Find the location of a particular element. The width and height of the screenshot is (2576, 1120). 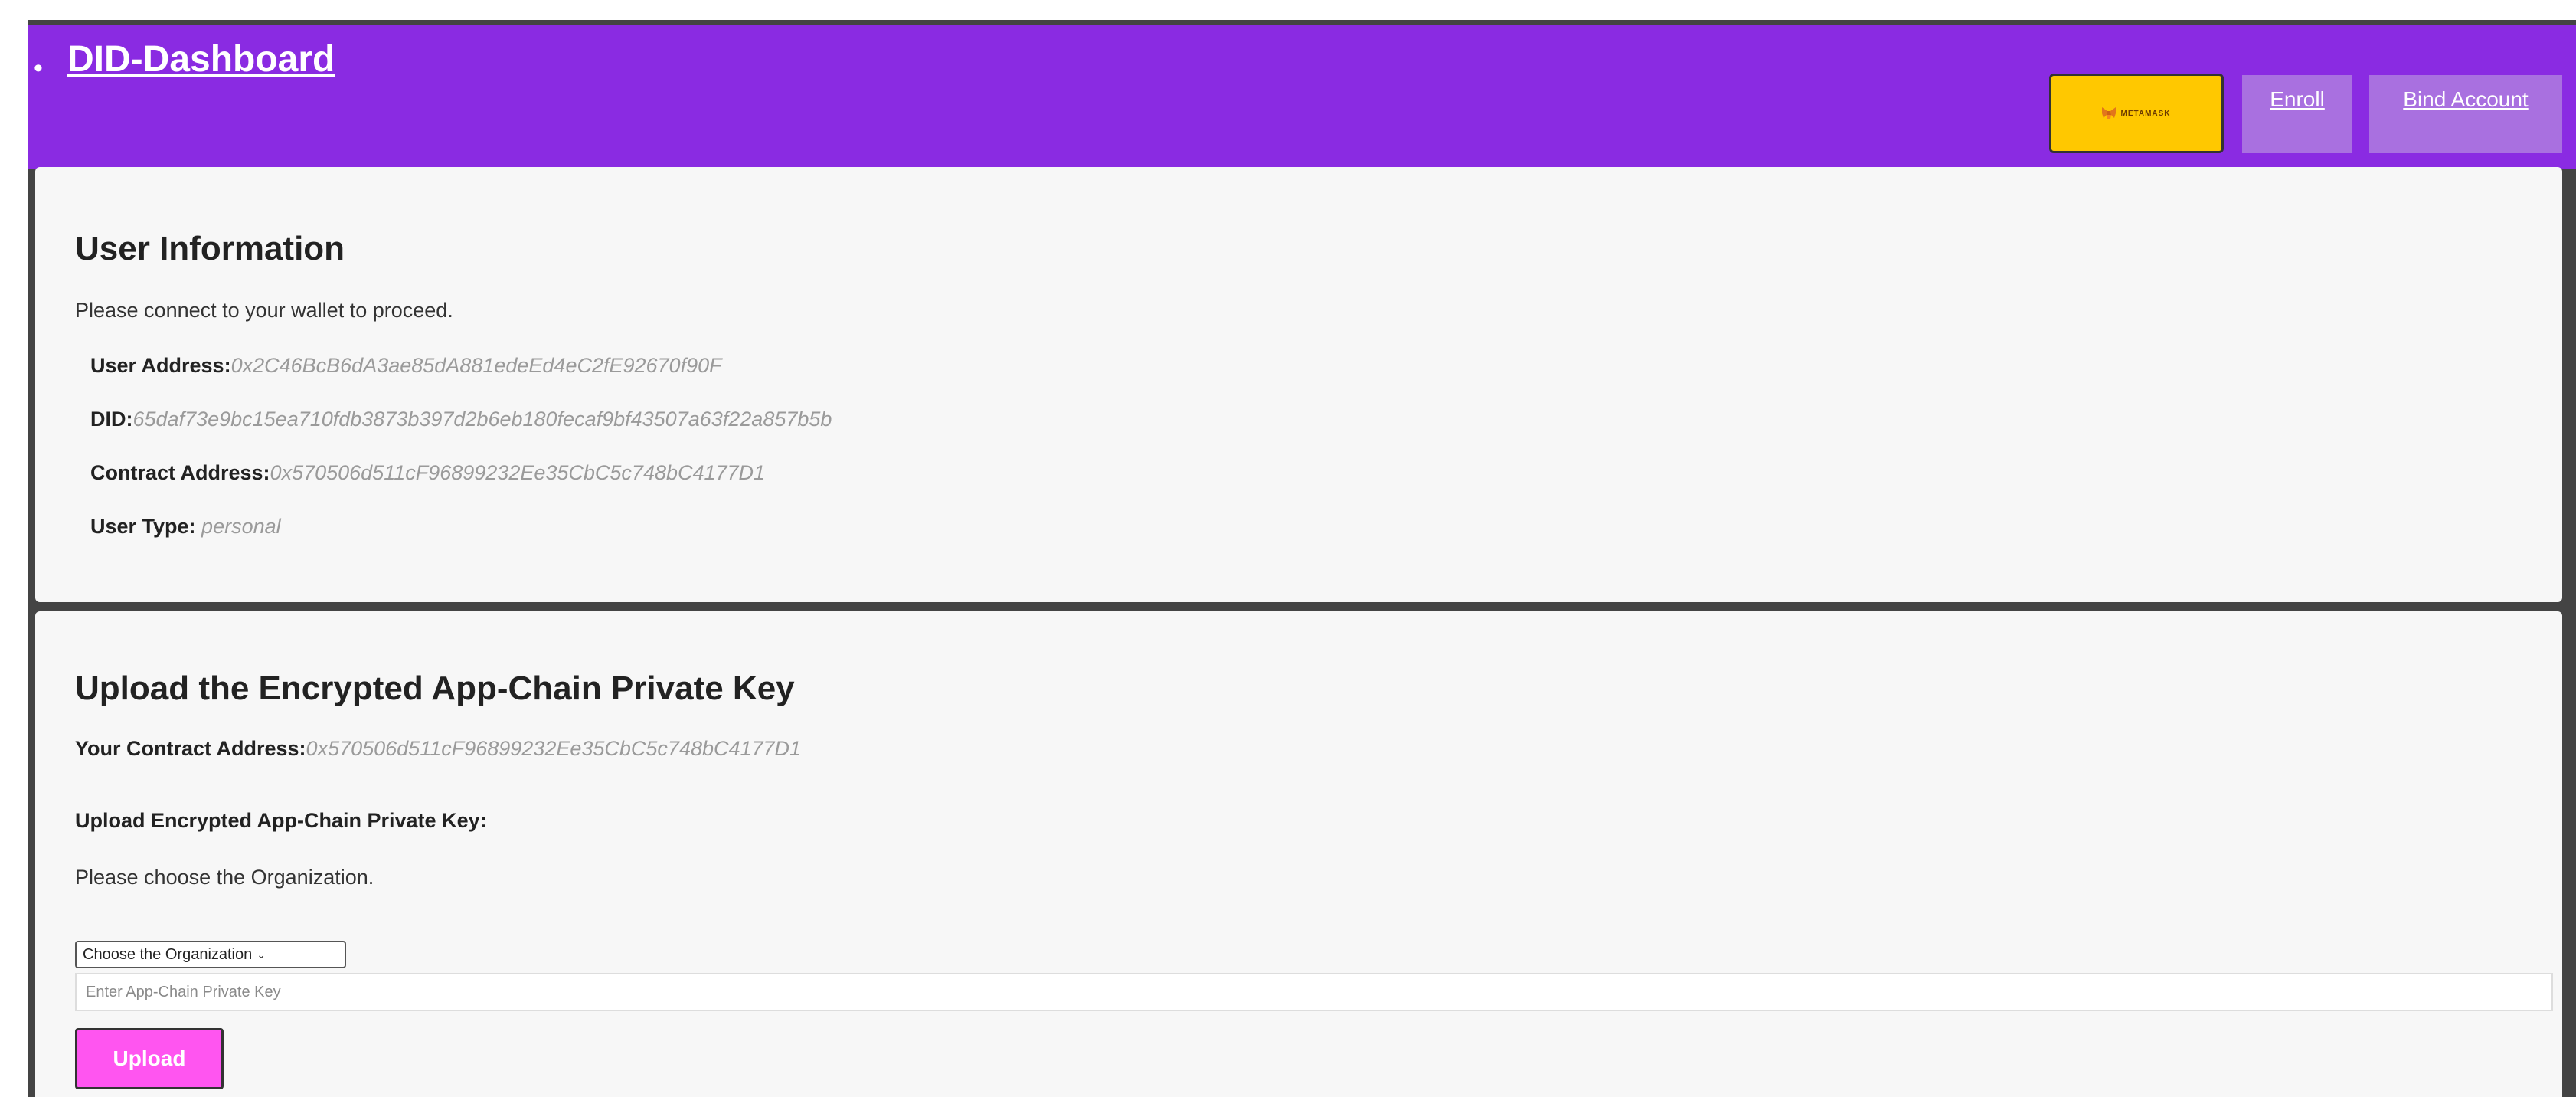

enroll-button: Enroll is located at coordinates (2297, 114).